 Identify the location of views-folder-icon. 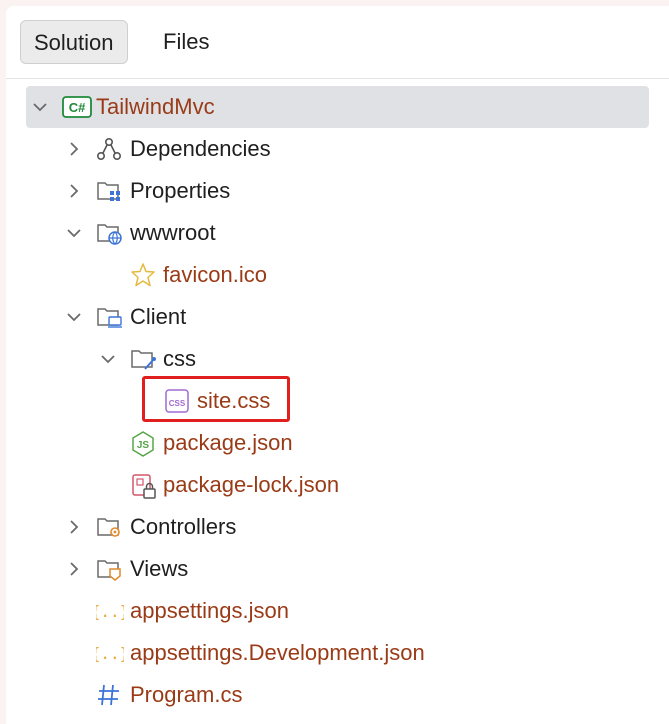
(109, 569).